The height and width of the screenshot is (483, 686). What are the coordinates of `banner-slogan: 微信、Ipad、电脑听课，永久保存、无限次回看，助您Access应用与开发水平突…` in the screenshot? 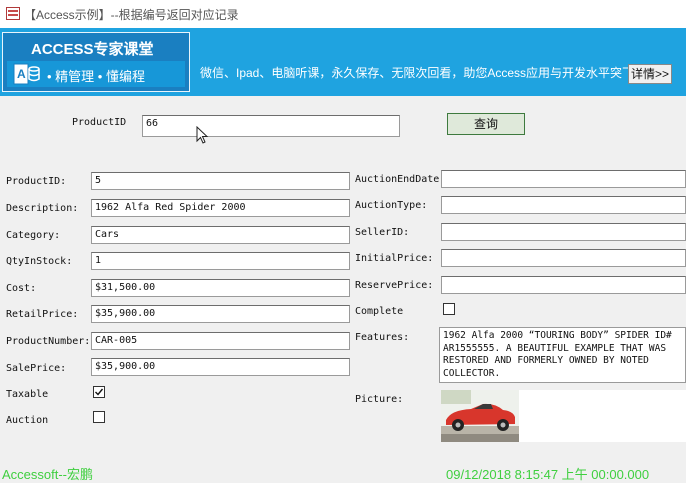 It's located at (435, 73).